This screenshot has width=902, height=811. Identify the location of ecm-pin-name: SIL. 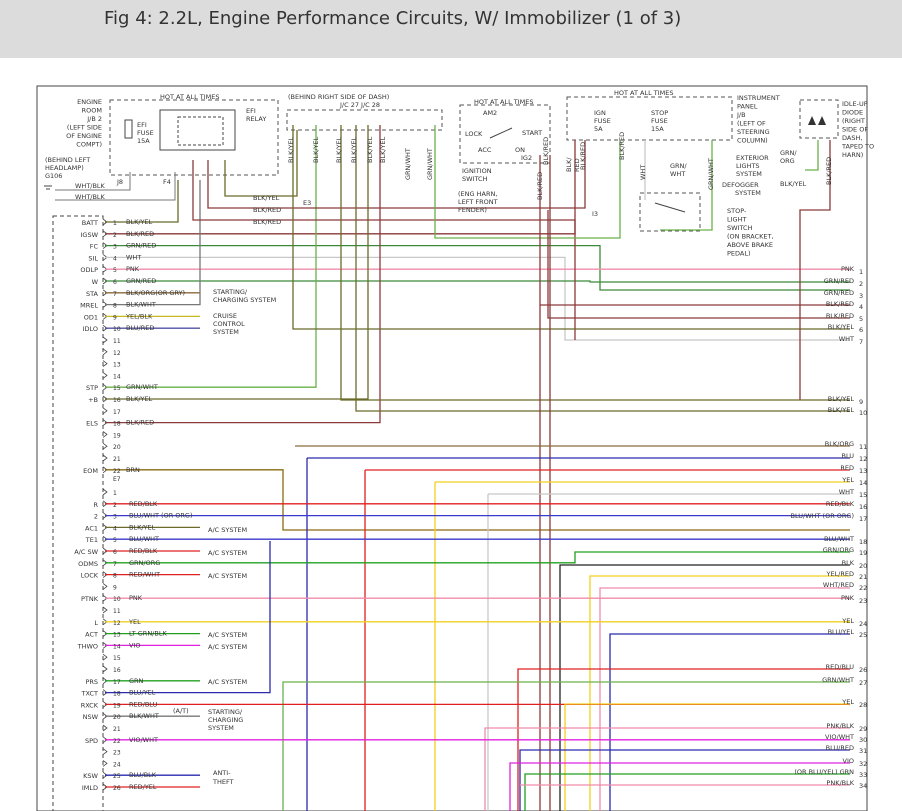
(93, 258).